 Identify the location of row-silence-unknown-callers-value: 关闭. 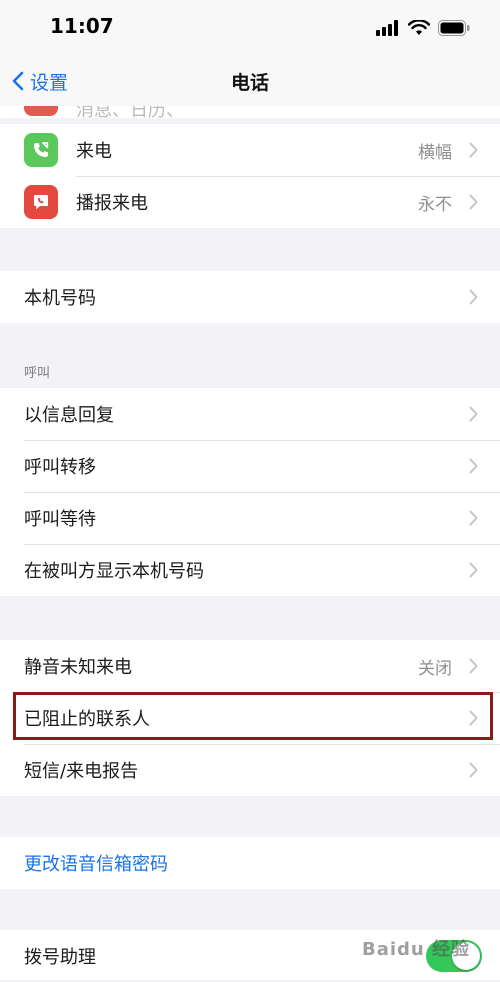
(435, 668).